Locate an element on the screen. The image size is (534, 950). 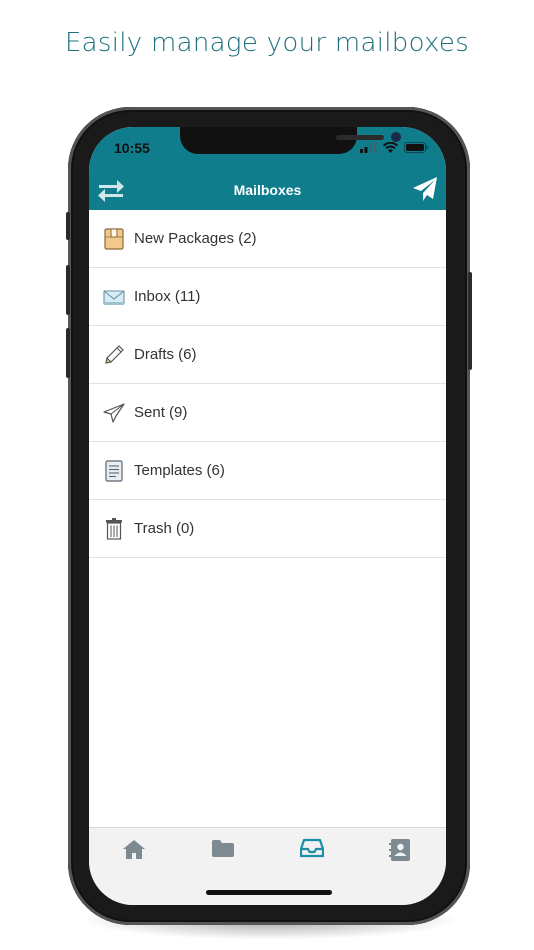
template-document-icon is located at coordinates (114, 470).